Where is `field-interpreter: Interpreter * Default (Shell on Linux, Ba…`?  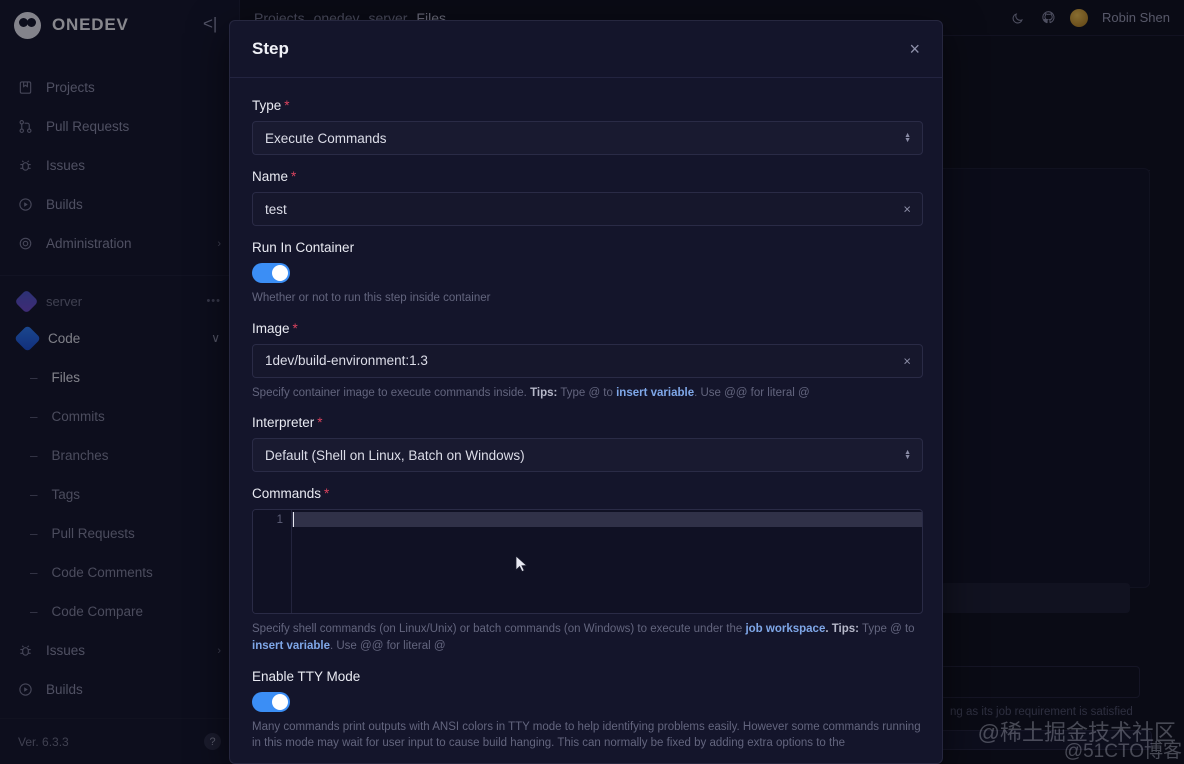
field-interpreter: Interpreter * Default (Shell on Linux, Ba… is located at coordinates (587, 444).